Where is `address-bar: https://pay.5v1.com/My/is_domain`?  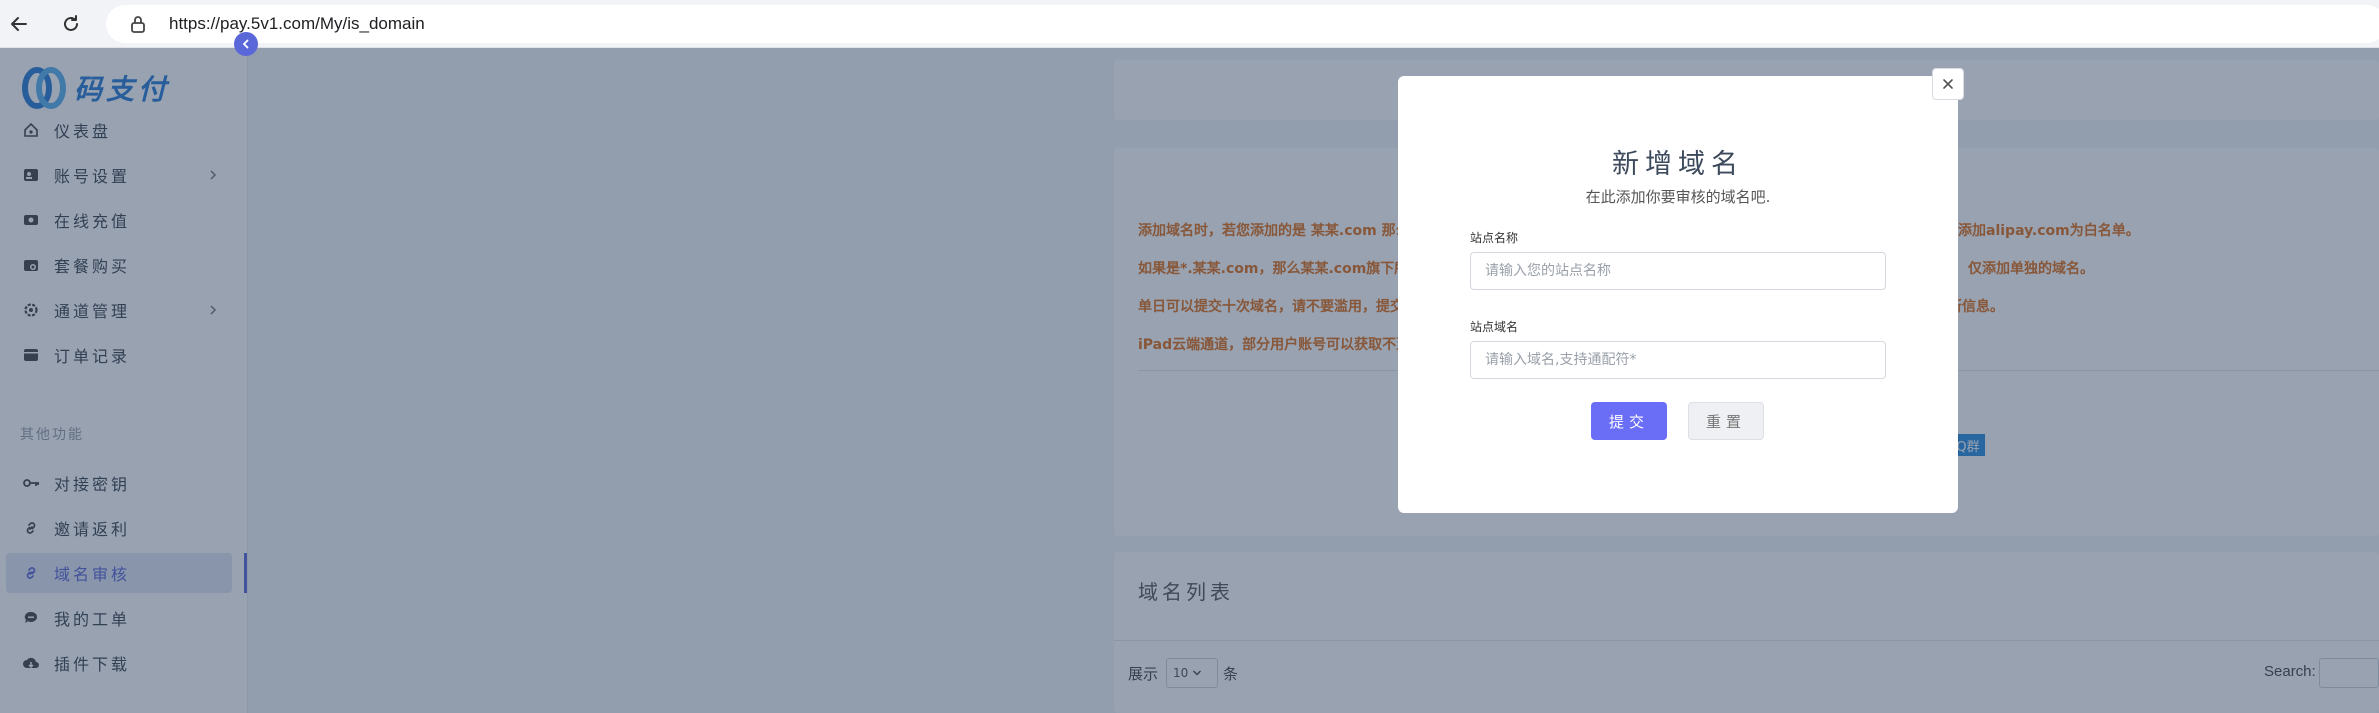
address-bar: https://pay.5v1.com/My/is_domain is located at coordinates (1242, 24).